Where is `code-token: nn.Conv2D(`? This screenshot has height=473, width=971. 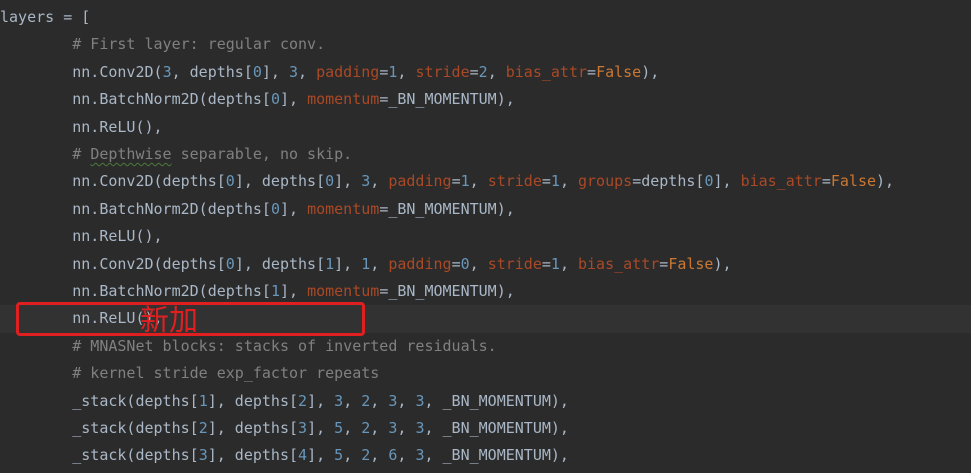
code-token: nn.Conv2D( is located at coordinates (117, 71).